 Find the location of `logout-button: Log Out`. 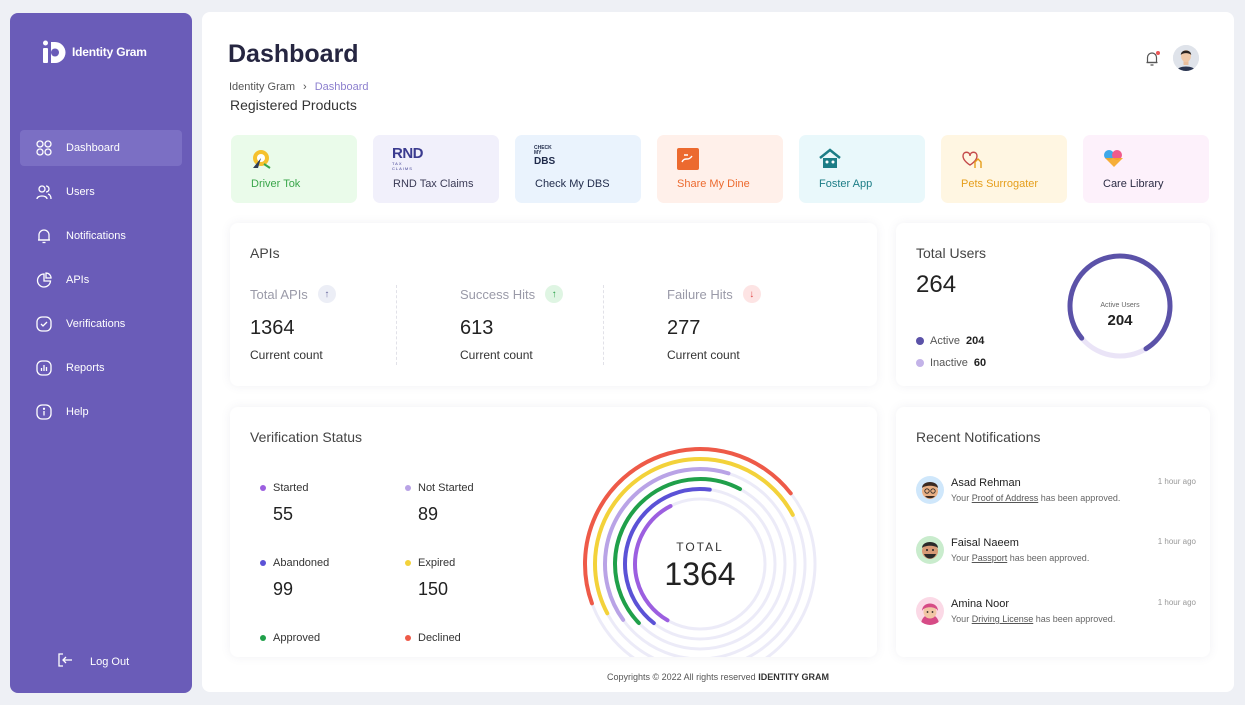

logout-button: Log Out is located at coordinates (93, 661).